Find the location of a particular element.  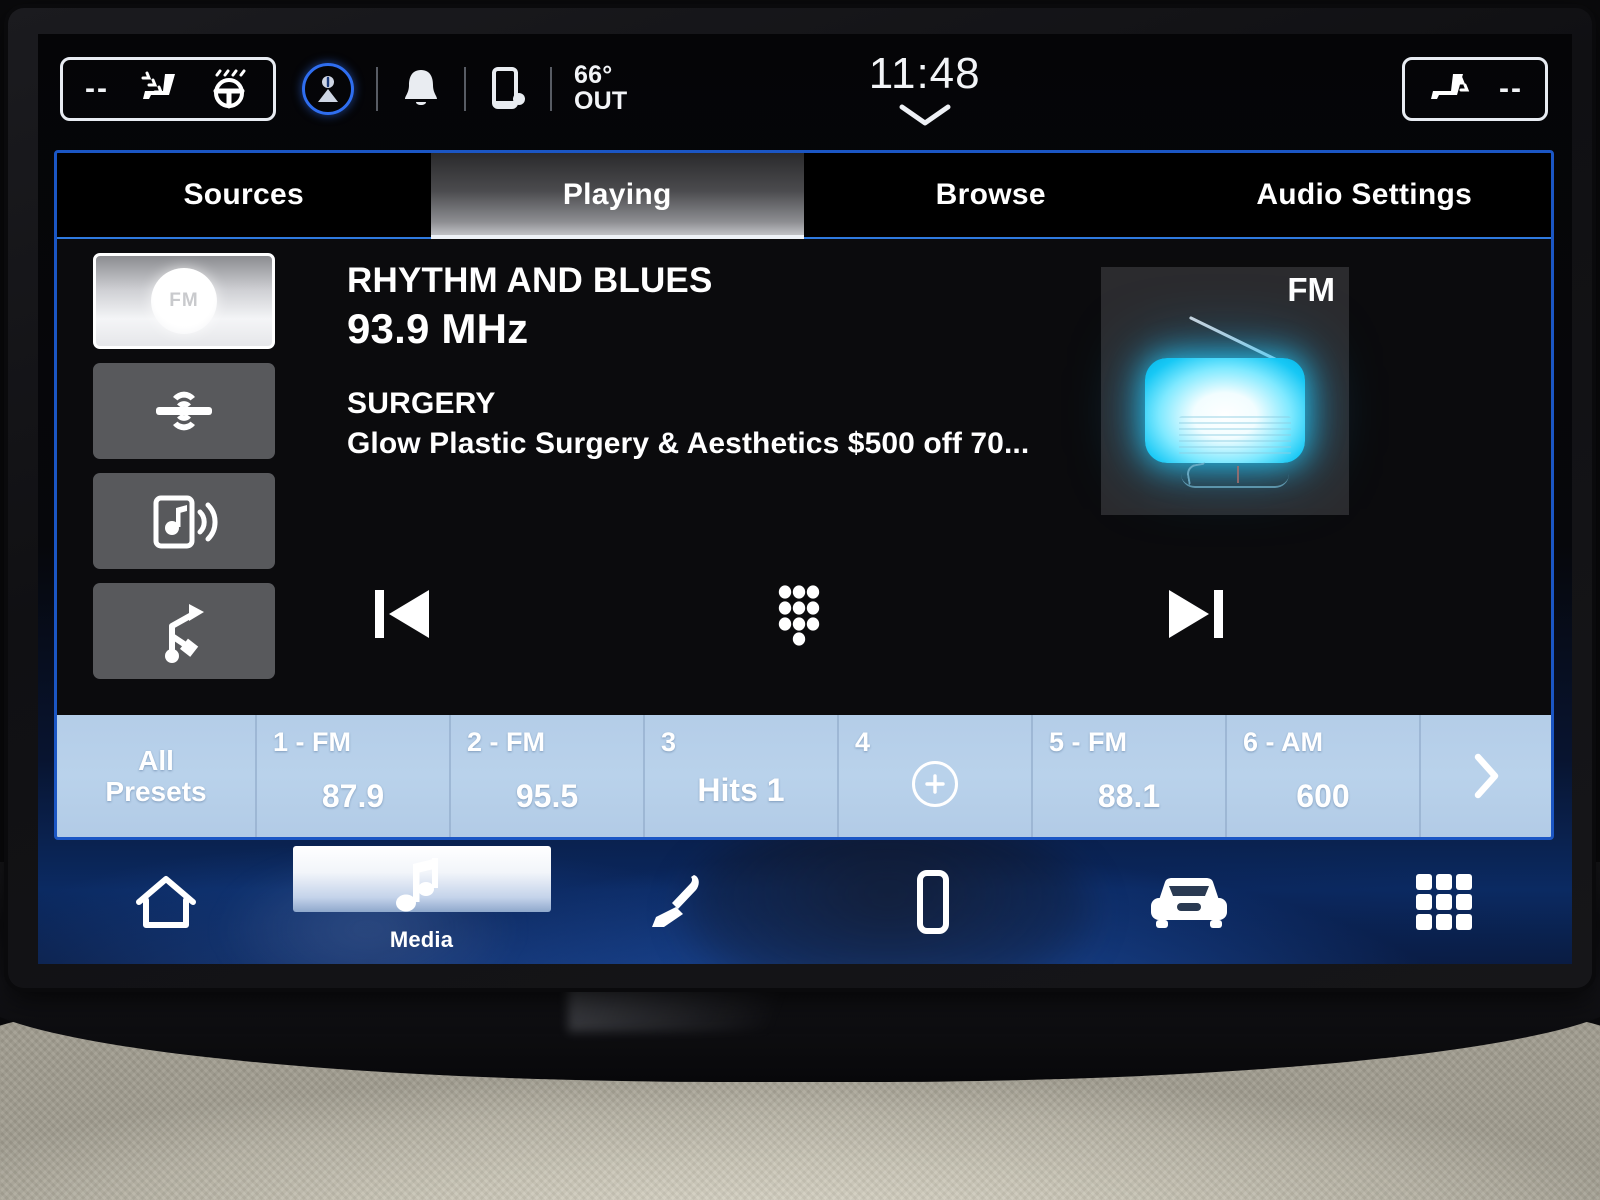

bottom-nav-bar: Media is located at coordinates (805, 902).